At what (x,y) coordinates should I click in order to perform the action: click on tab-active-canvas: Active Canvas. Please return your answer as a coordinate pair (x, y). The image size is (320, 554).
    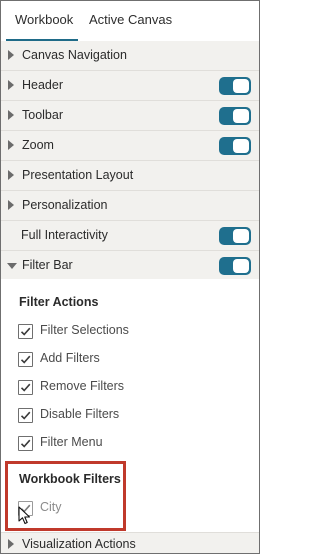
    Looking at the image, I should click on (128, 21).